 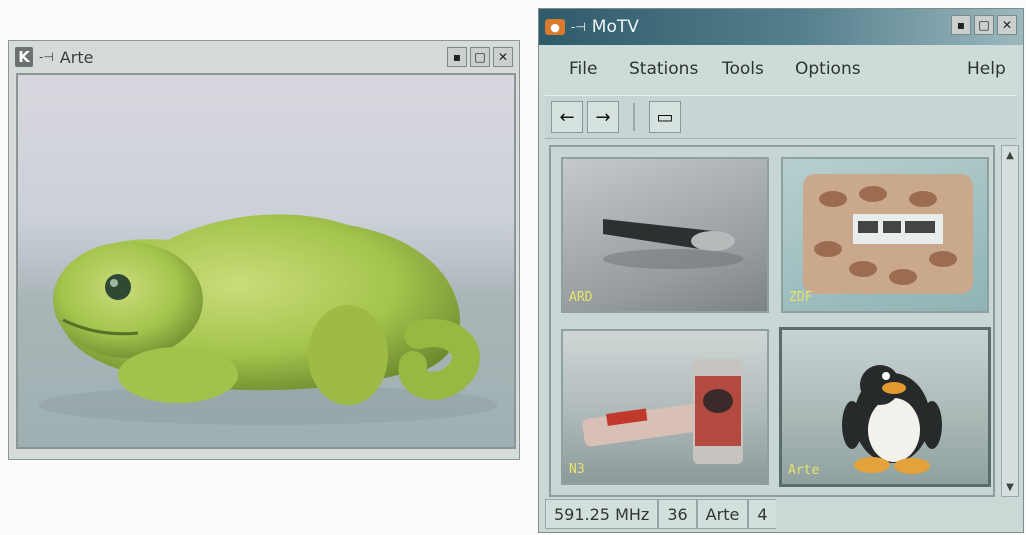 What do you see at coordinates (602, 514) in the screenshot?
I see `status-frequency: 591.25 MHz` at bounding box center [602, 514].